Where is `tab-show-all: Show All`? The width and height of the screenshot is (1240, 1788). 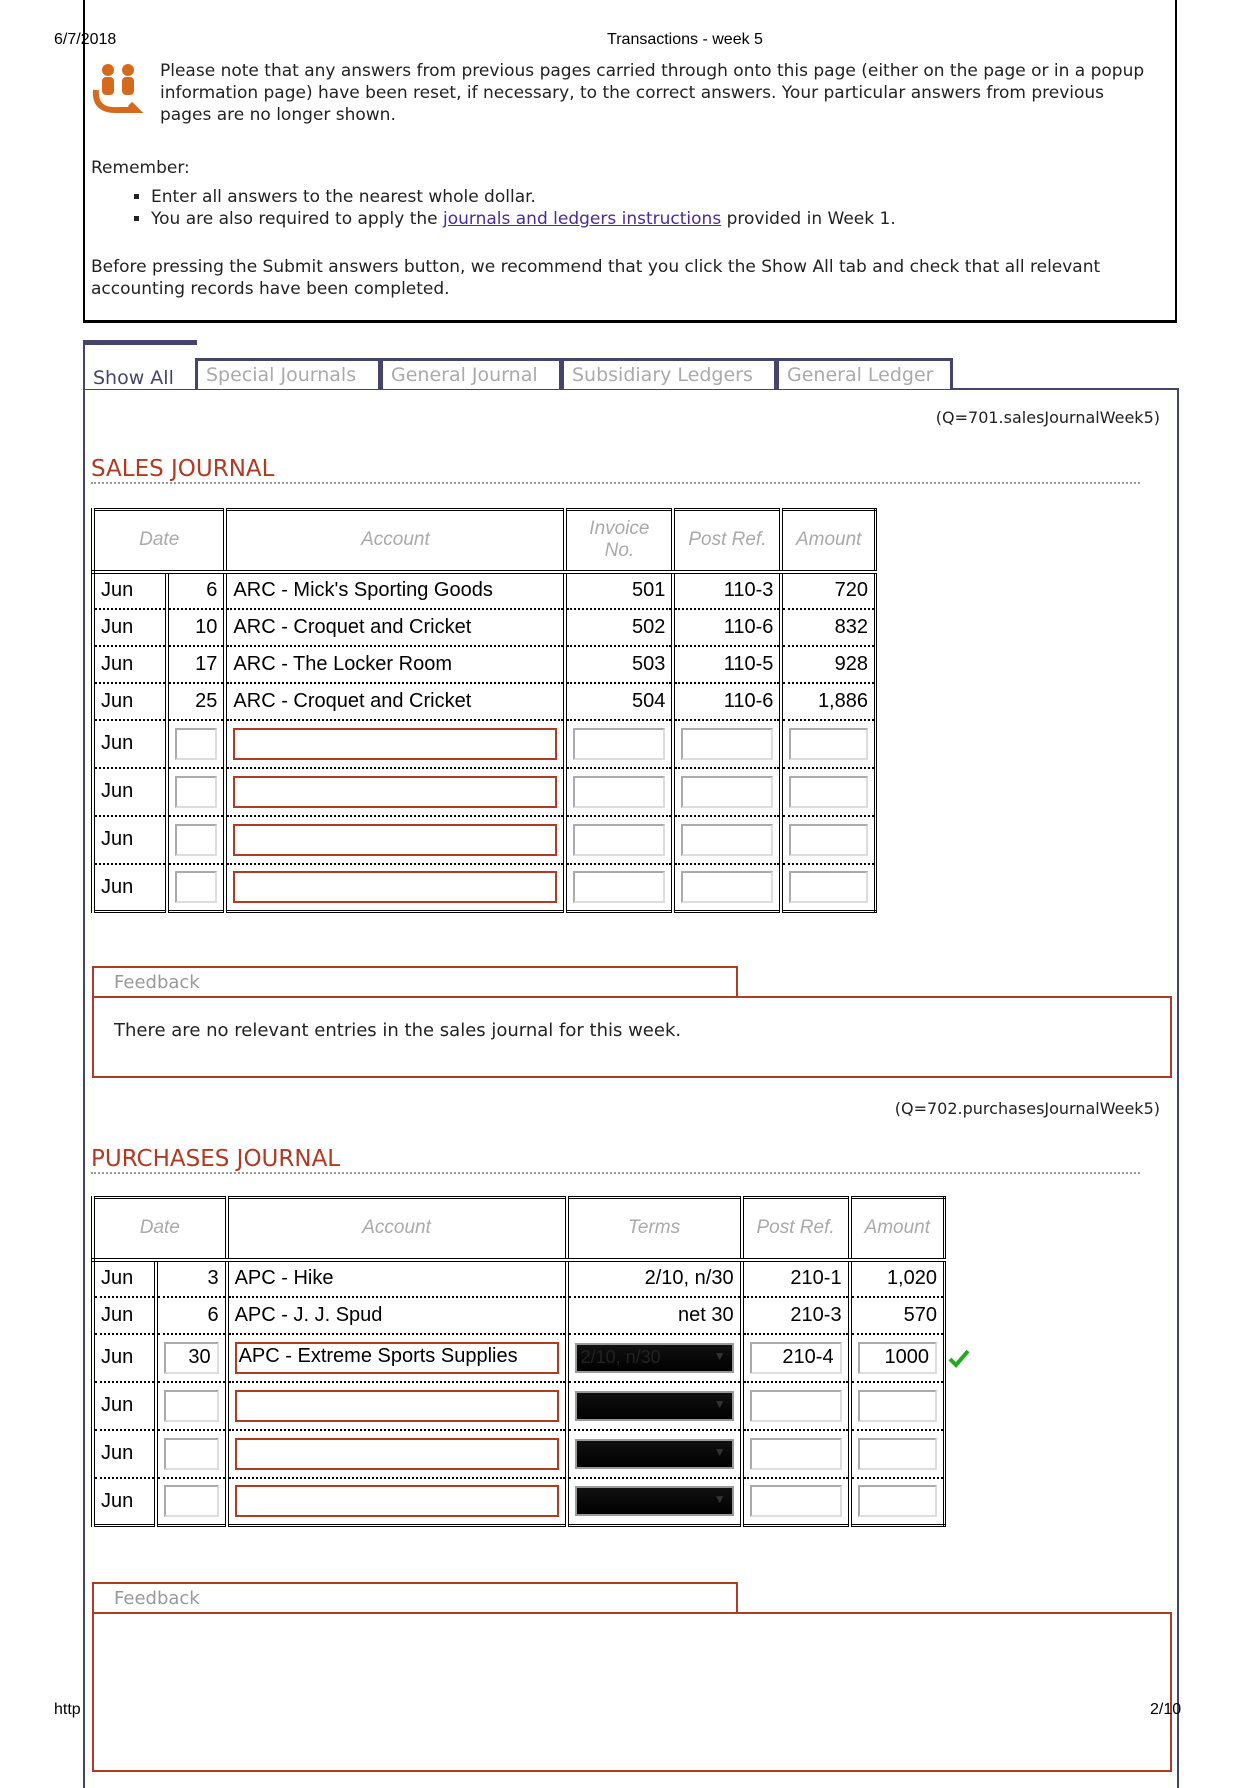
tab-show-all: Show All is located at coordinates (140, 364).